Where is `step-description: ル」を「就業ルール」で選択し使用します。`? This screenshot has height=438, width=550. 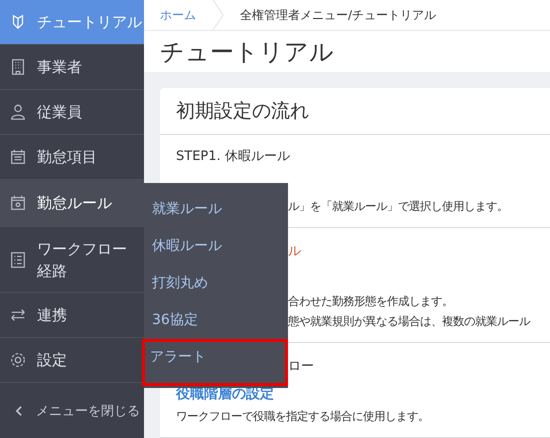 step-description: ル」を「就業ルール」で選択し使用します。 is located at coordinates (398, 206).